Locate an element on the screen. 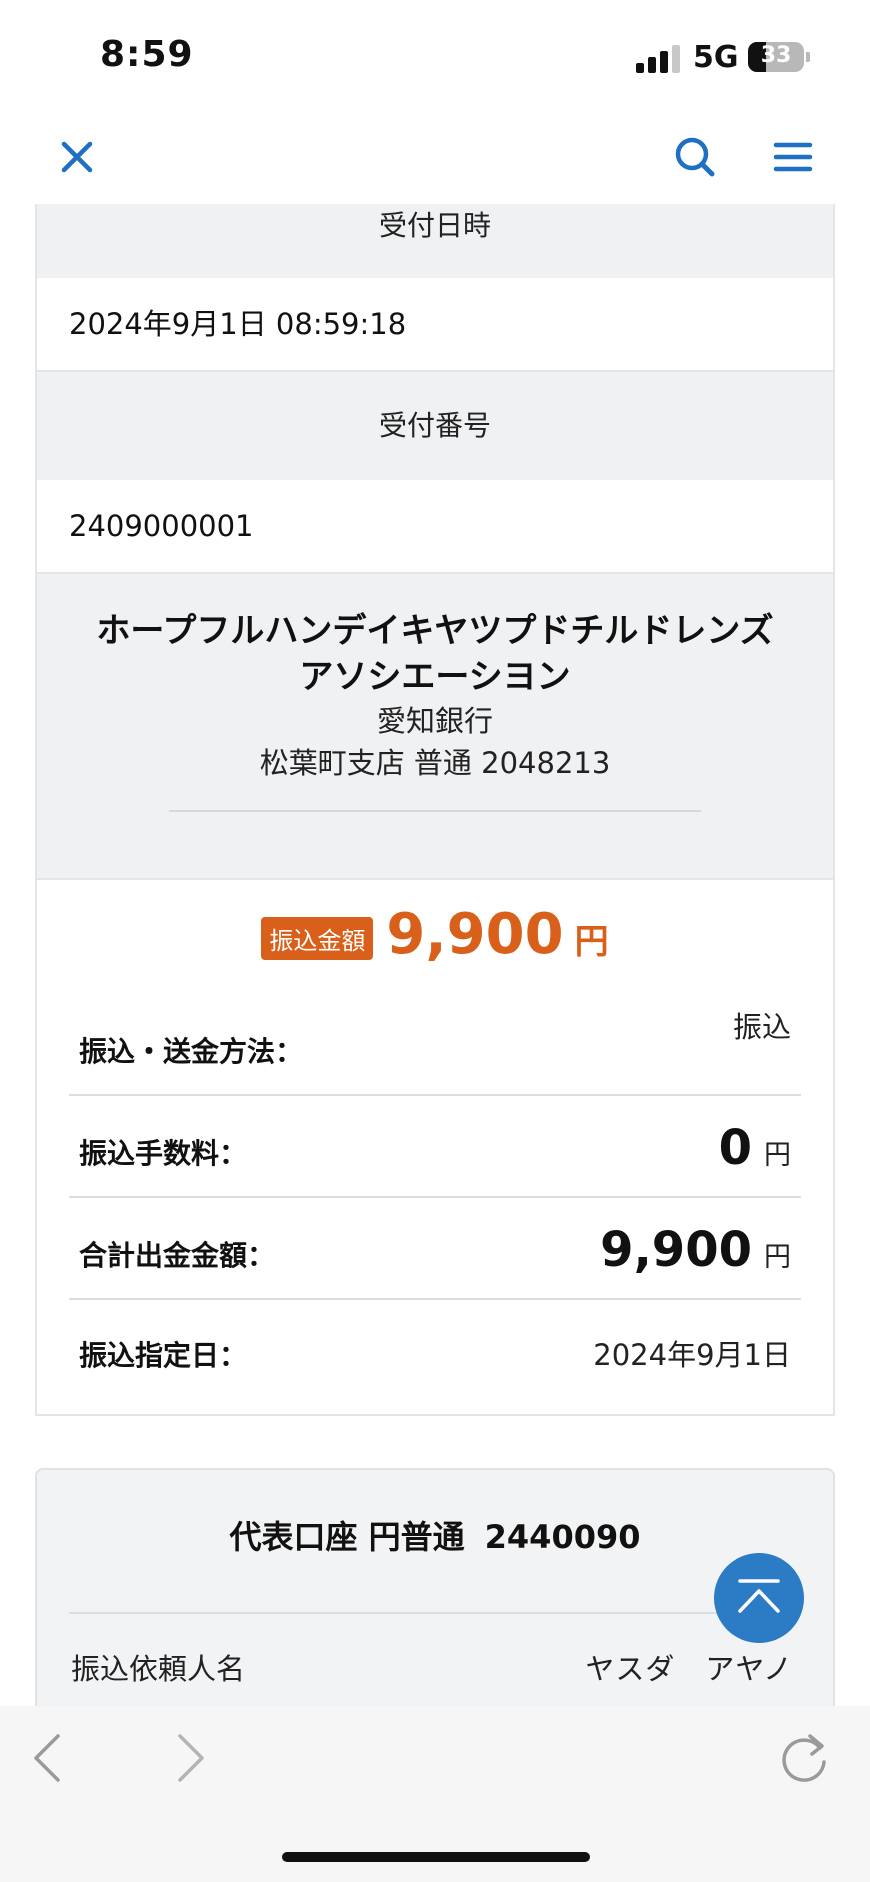 The image size is (870, 1882). top-nav is located at coordinates (435, 157).